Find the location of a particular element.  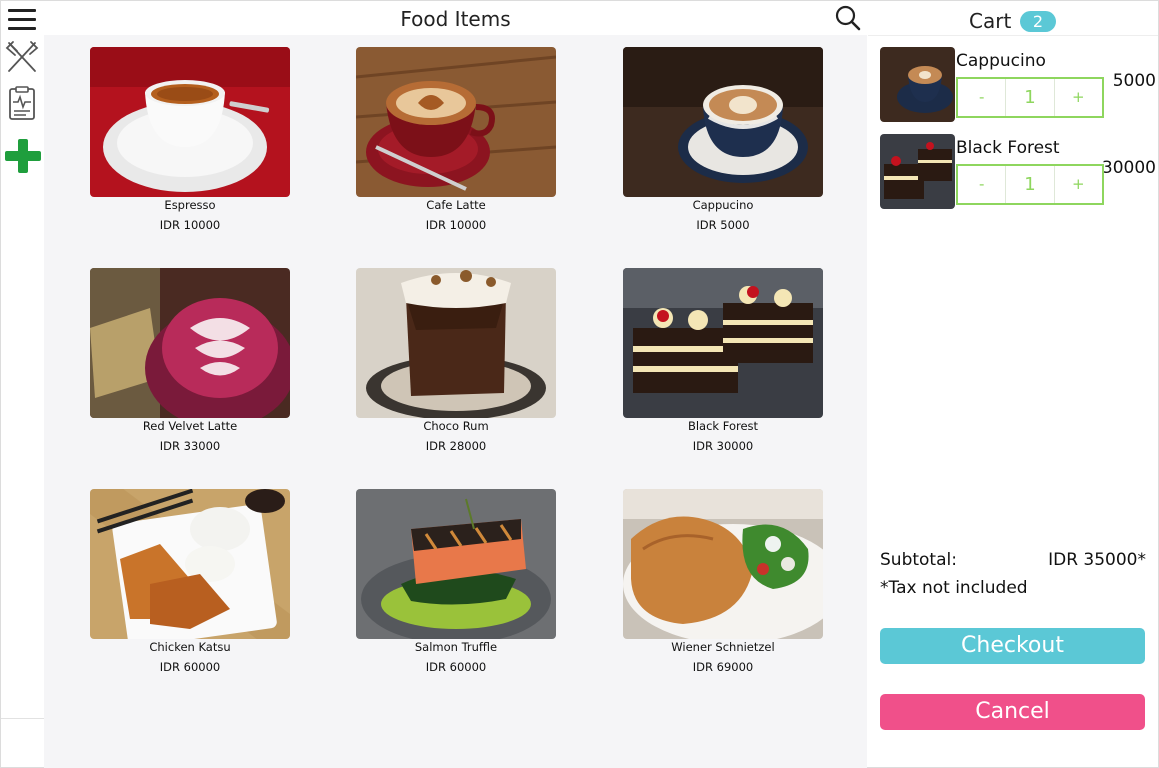

espresso-image is located at coordinates (190, 122).